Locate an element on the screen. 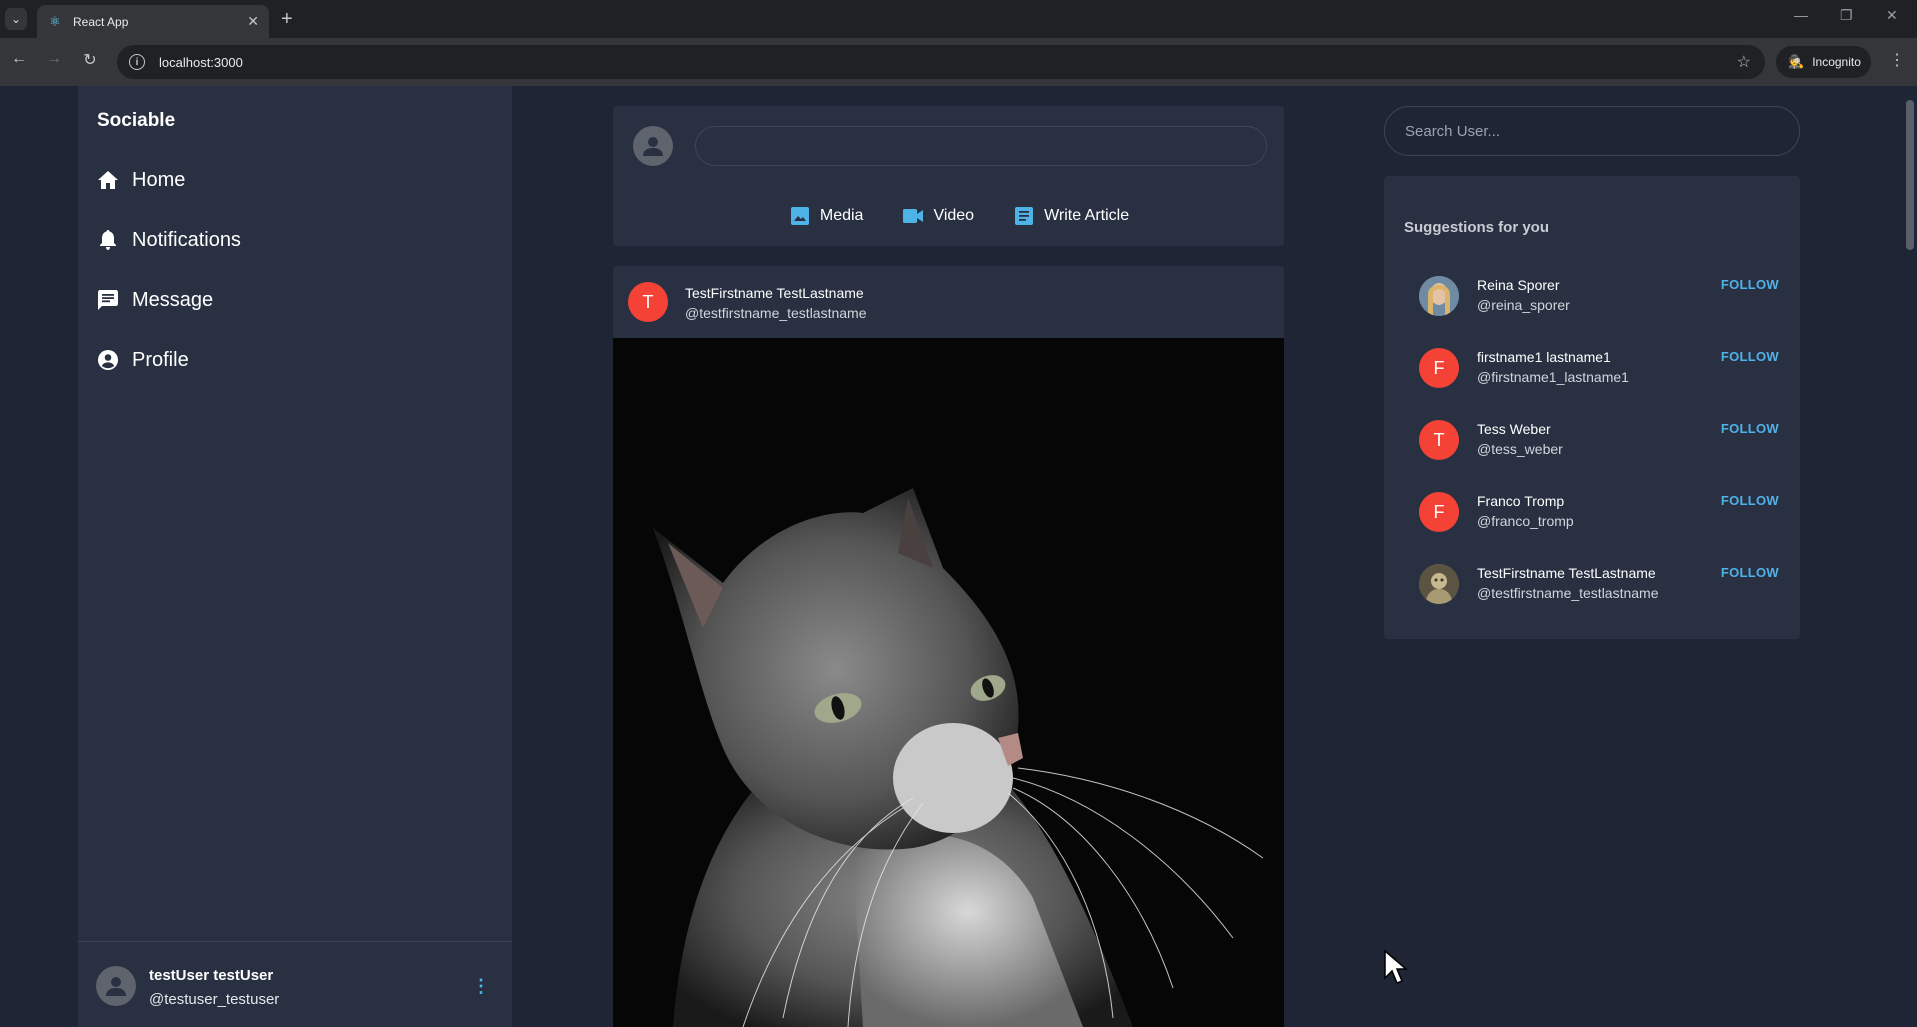 Image resolution: width=1917 pixels, height=1027 pixels. back-icon: ← is located at coordinates (19, 59).